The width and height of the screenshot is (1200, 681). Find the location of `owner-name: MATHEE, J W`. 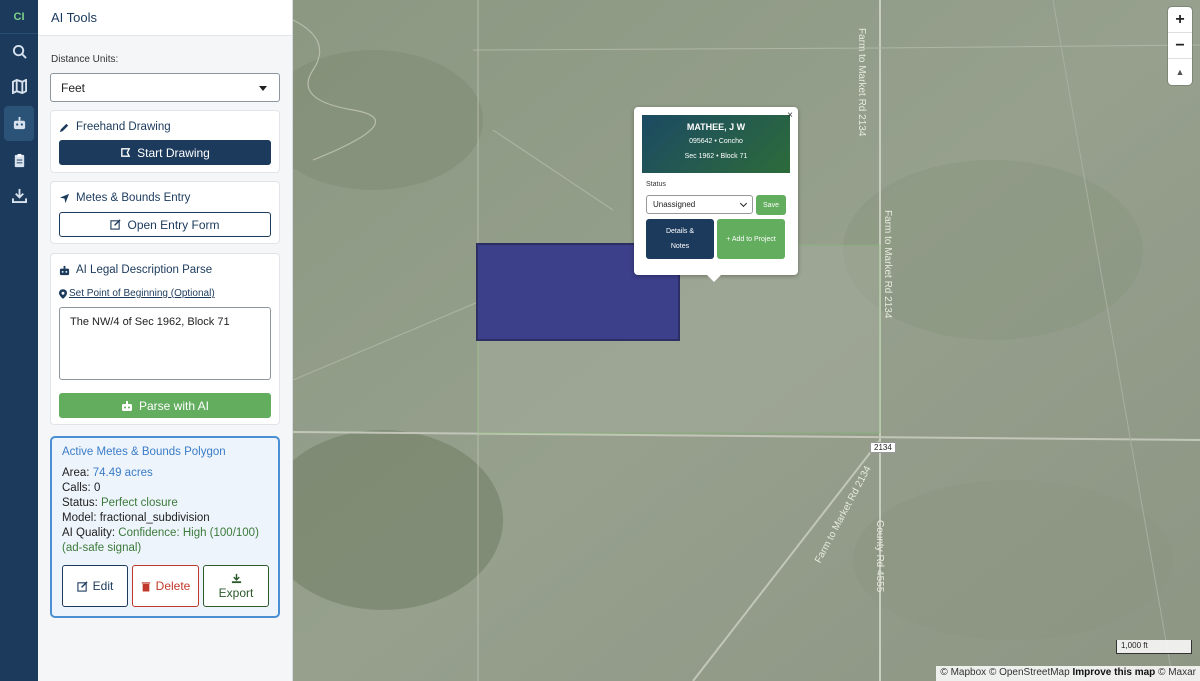

owner-name: MATHEE, J W is located at coordinates (716, 127).